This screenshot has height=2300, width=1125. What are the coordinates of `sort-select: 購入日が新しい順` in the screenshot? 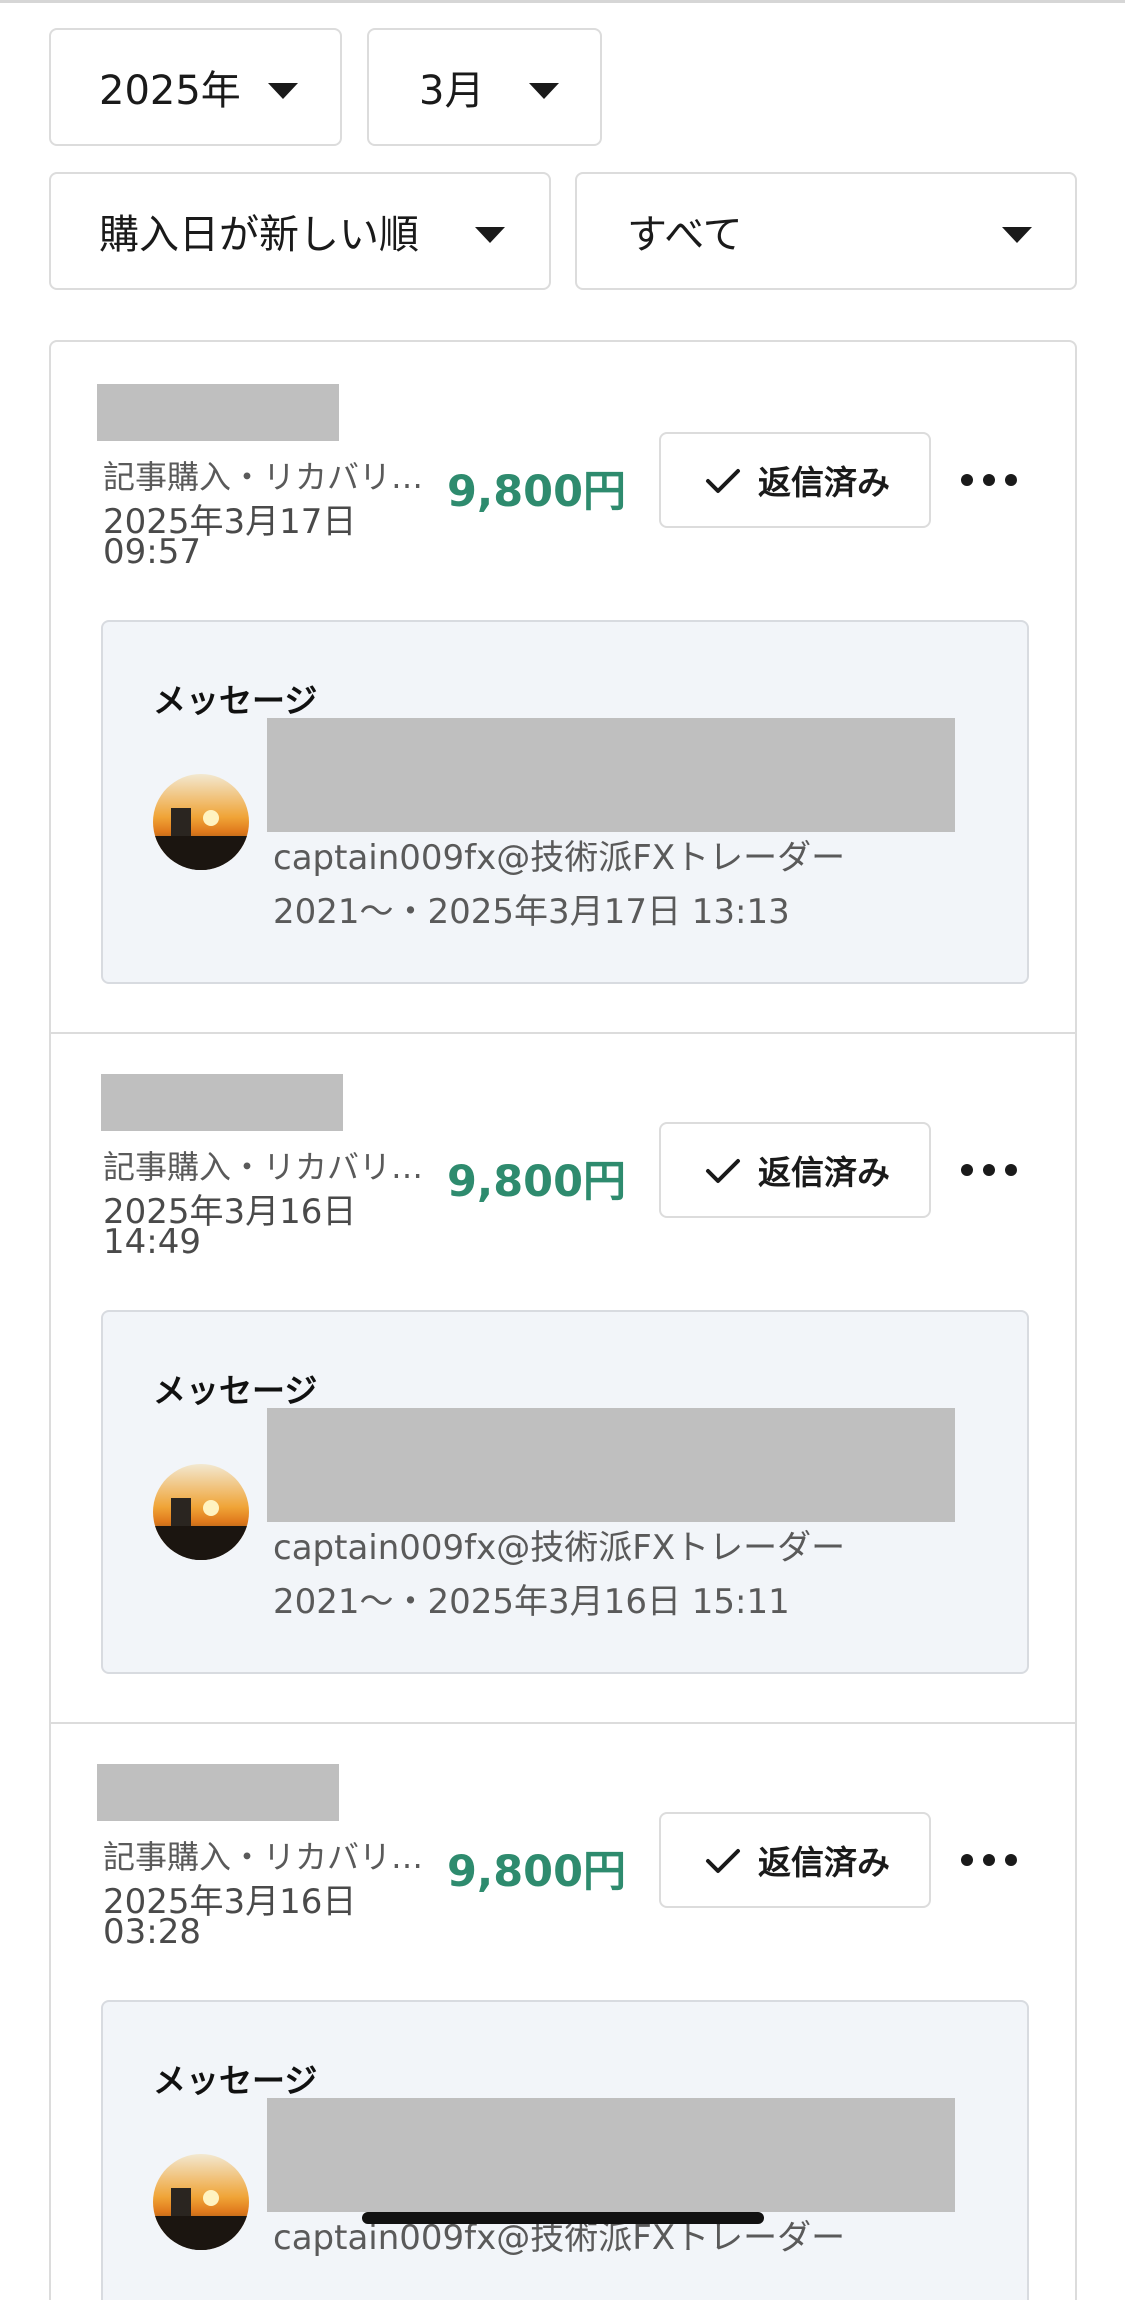 It's located at (300, 231).